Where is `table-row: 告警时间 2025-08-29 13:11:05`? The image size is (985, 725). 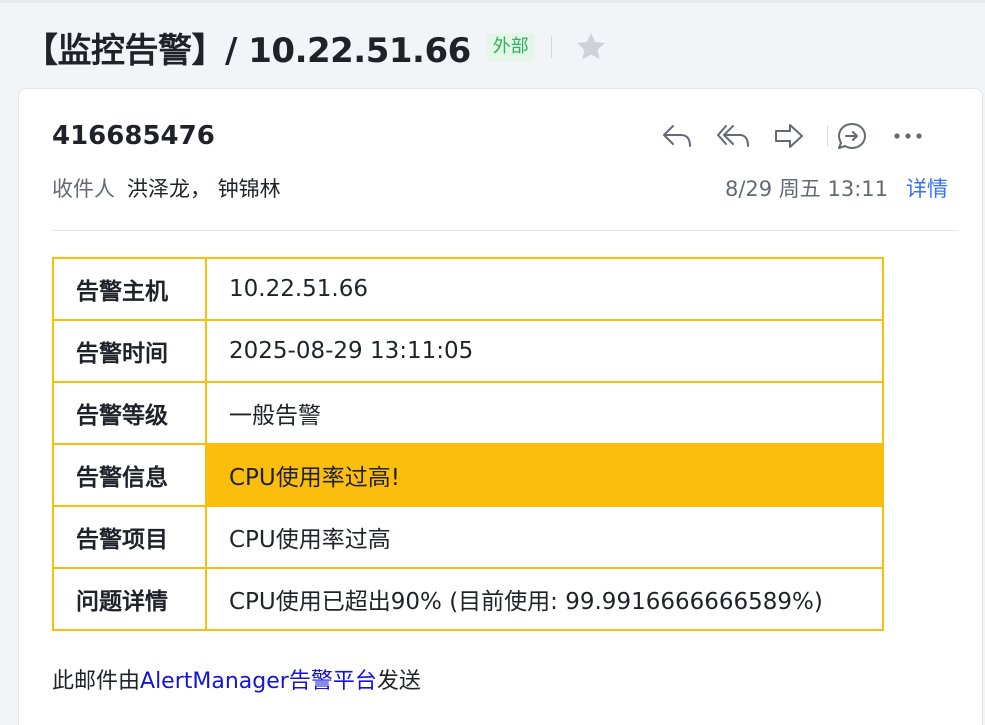
table-row: 告警时间 2025-08-29 13:11:05 is located at coordinates (468, 351).